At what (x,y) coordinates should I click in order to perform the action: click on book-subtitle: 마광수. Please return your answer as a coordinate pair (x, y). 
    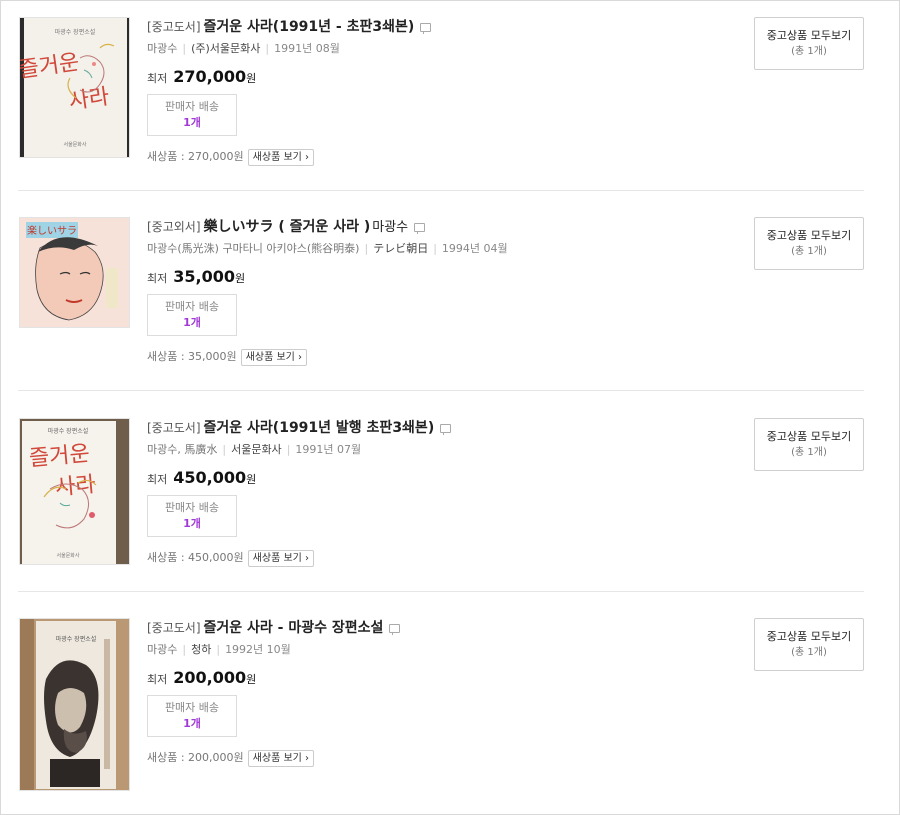
    Looking at the image, I should click on (390, 227).